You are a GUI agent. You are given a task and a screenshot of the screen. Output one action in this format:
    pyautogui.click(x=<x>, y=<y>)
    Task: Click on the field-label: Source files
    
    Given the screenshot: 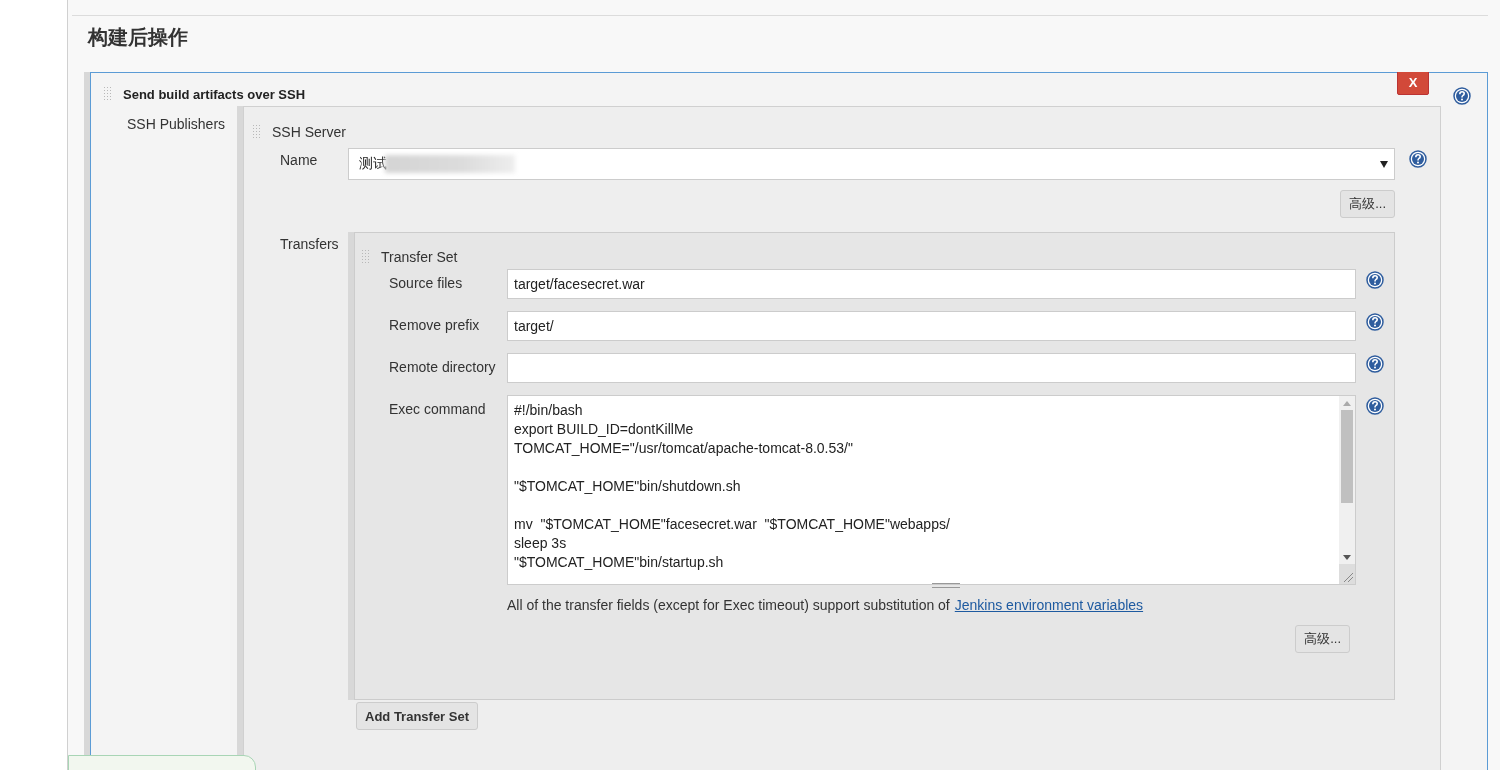 What is the action you would take?
    pyautogui.click(x=426, y=283)
    